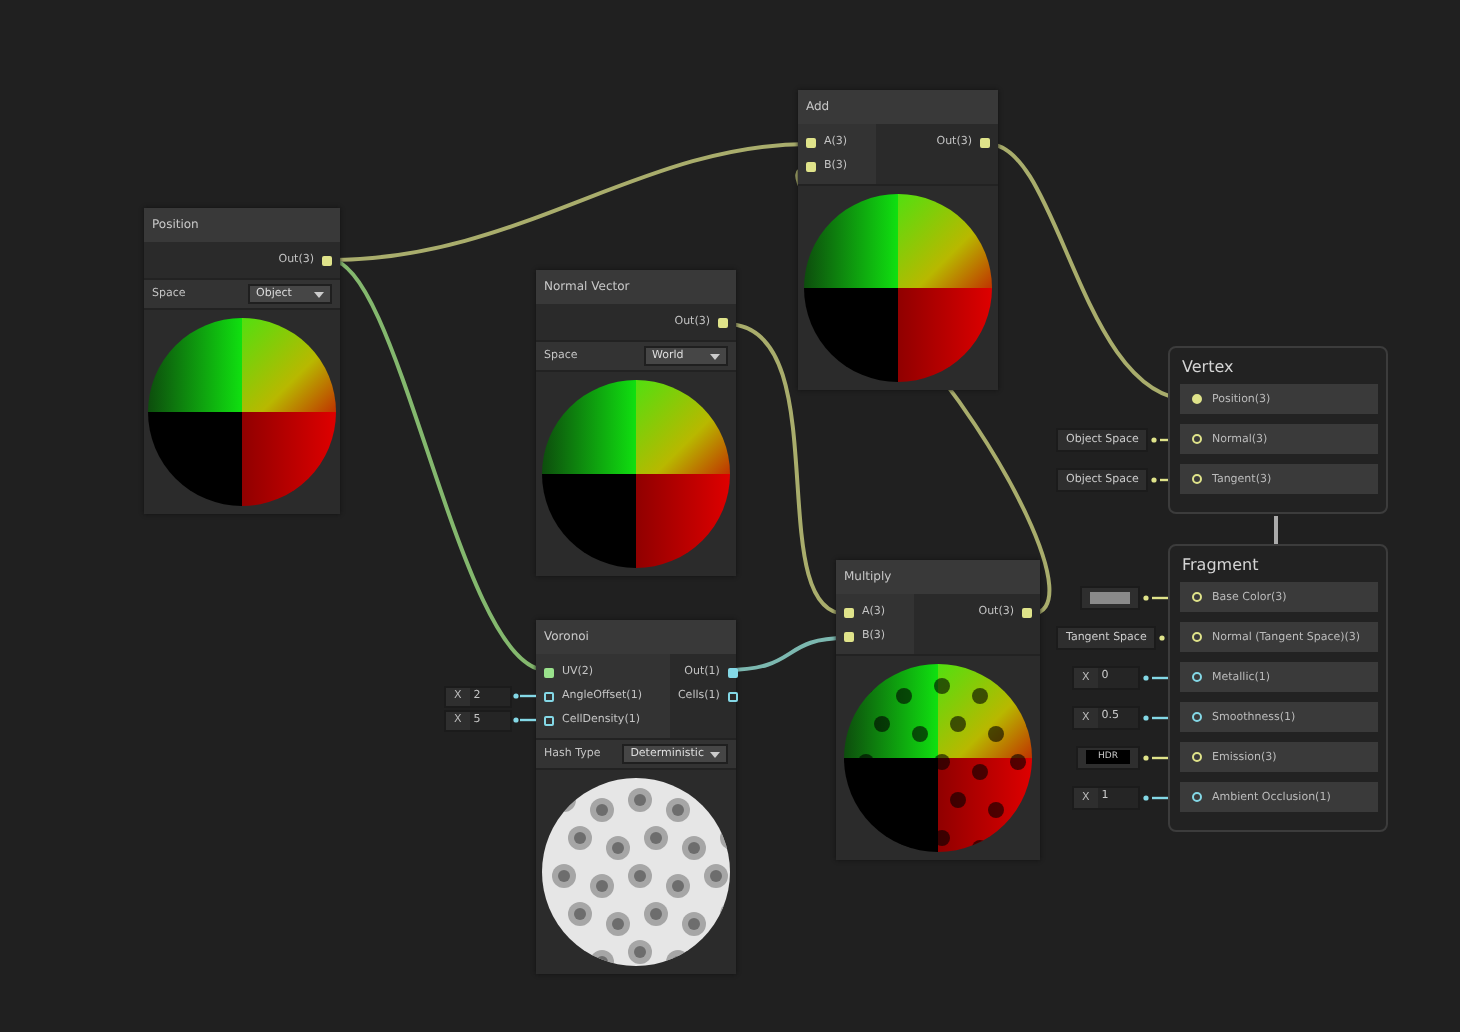 The width and height of the screenshot is (1460, 1032). Describe the element at coordinates (1208, 368) in the screenshot. I see `block-title: Vertex` at that location.